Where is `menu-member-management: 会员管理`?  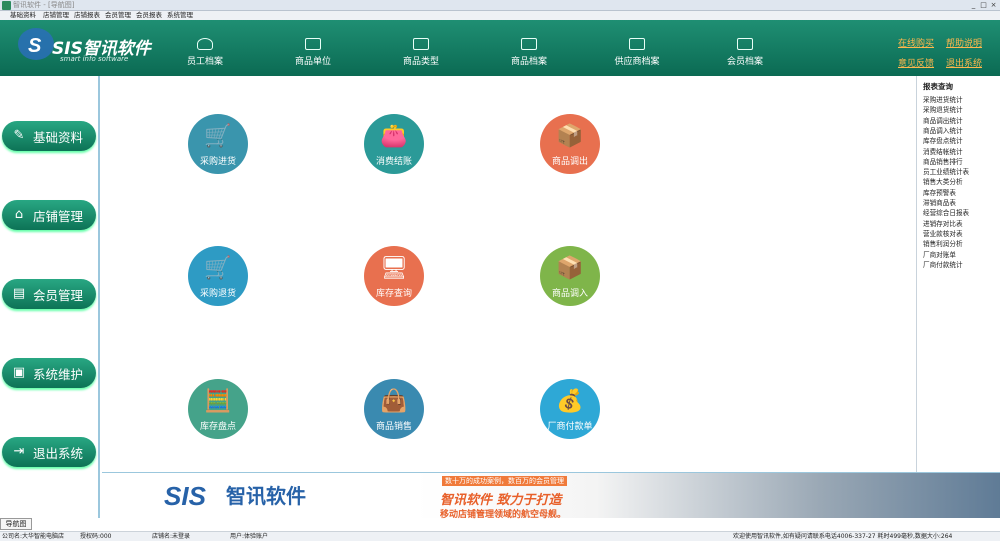 menu-member-management: 会员管理 is located at coordinates (118, 15).